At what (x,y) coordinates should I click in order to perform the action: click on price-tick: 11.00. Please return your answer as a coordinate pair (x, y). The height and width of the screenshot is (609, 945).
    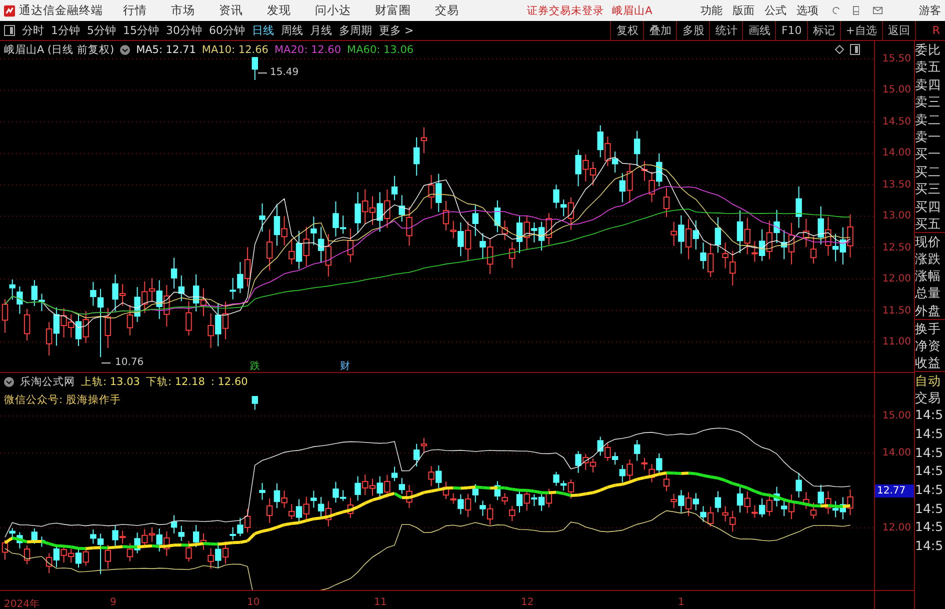
    Looking at the image, I should click on (896, 342).